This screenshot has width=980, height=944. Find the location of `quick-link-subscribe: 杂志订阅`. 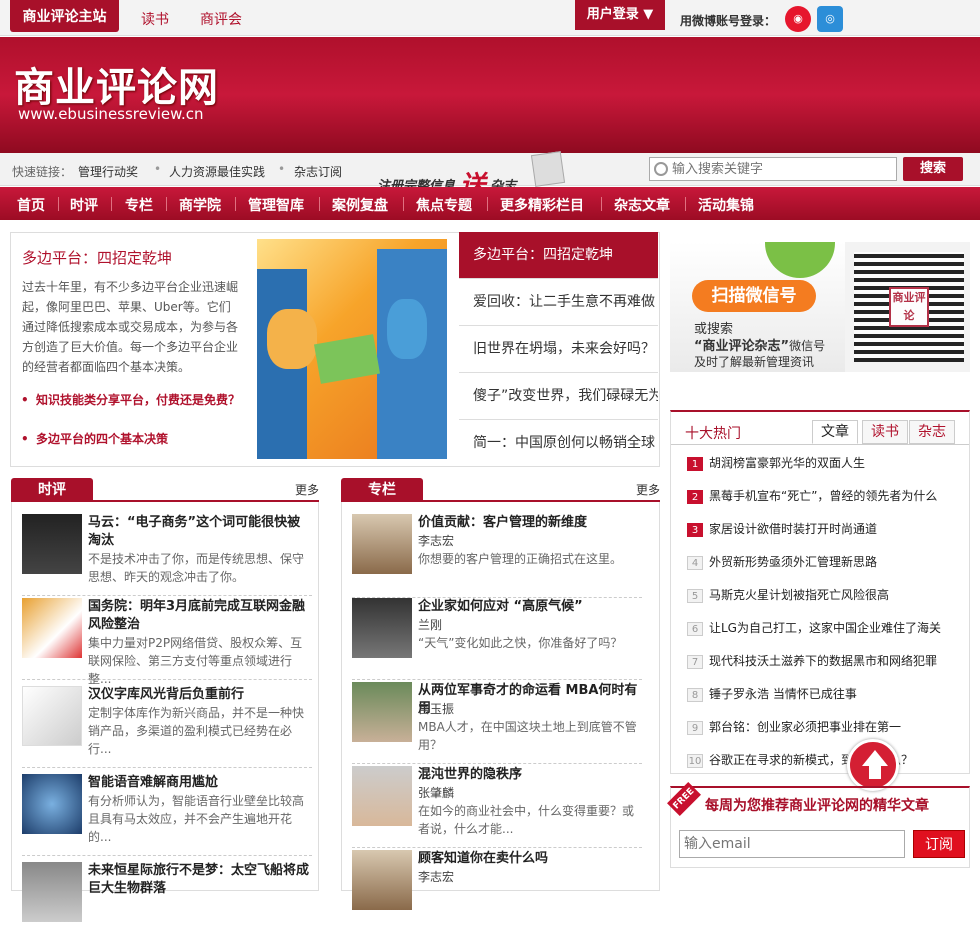

quick-link-subscribe: 杂志订阅 is located at coordinates (318, 171).